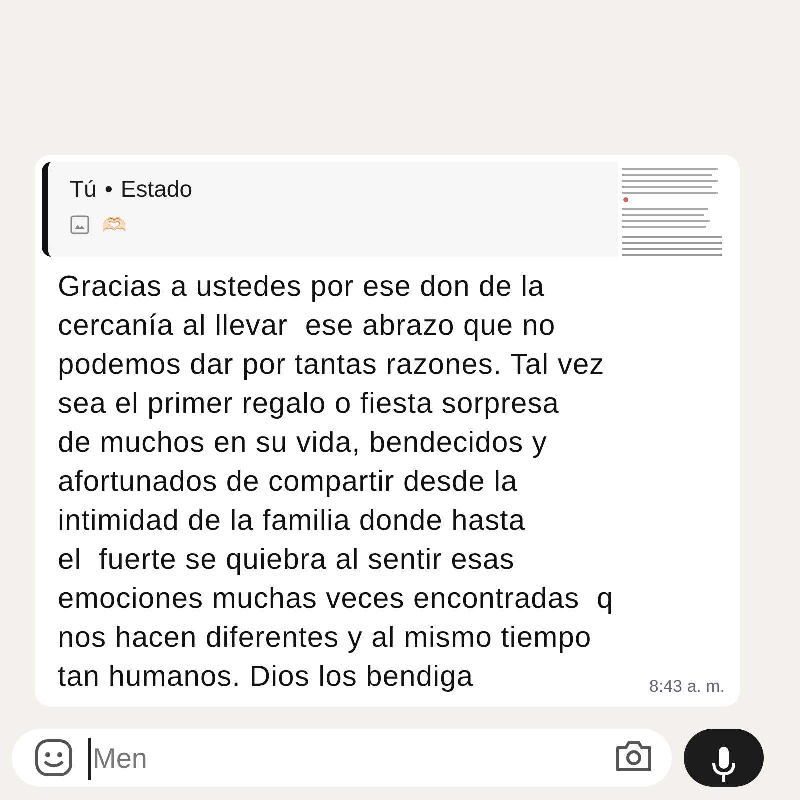 This screenshot has height=800, width=800. What do you see at coordinates (724, 765) in the screenshot?
I see `microphone-icon` at bounding box center [724, 765].